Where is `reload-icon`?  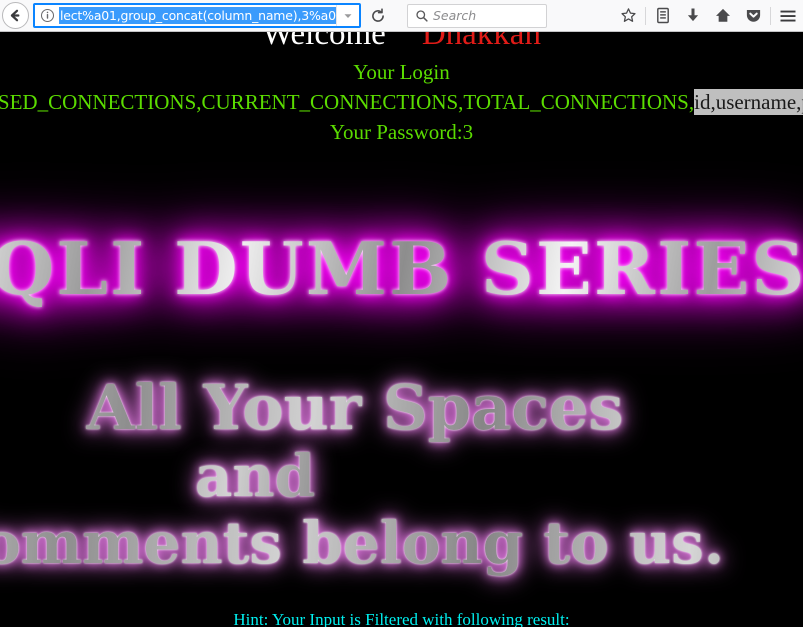 reload-icon is located at coordinates (378, 14).